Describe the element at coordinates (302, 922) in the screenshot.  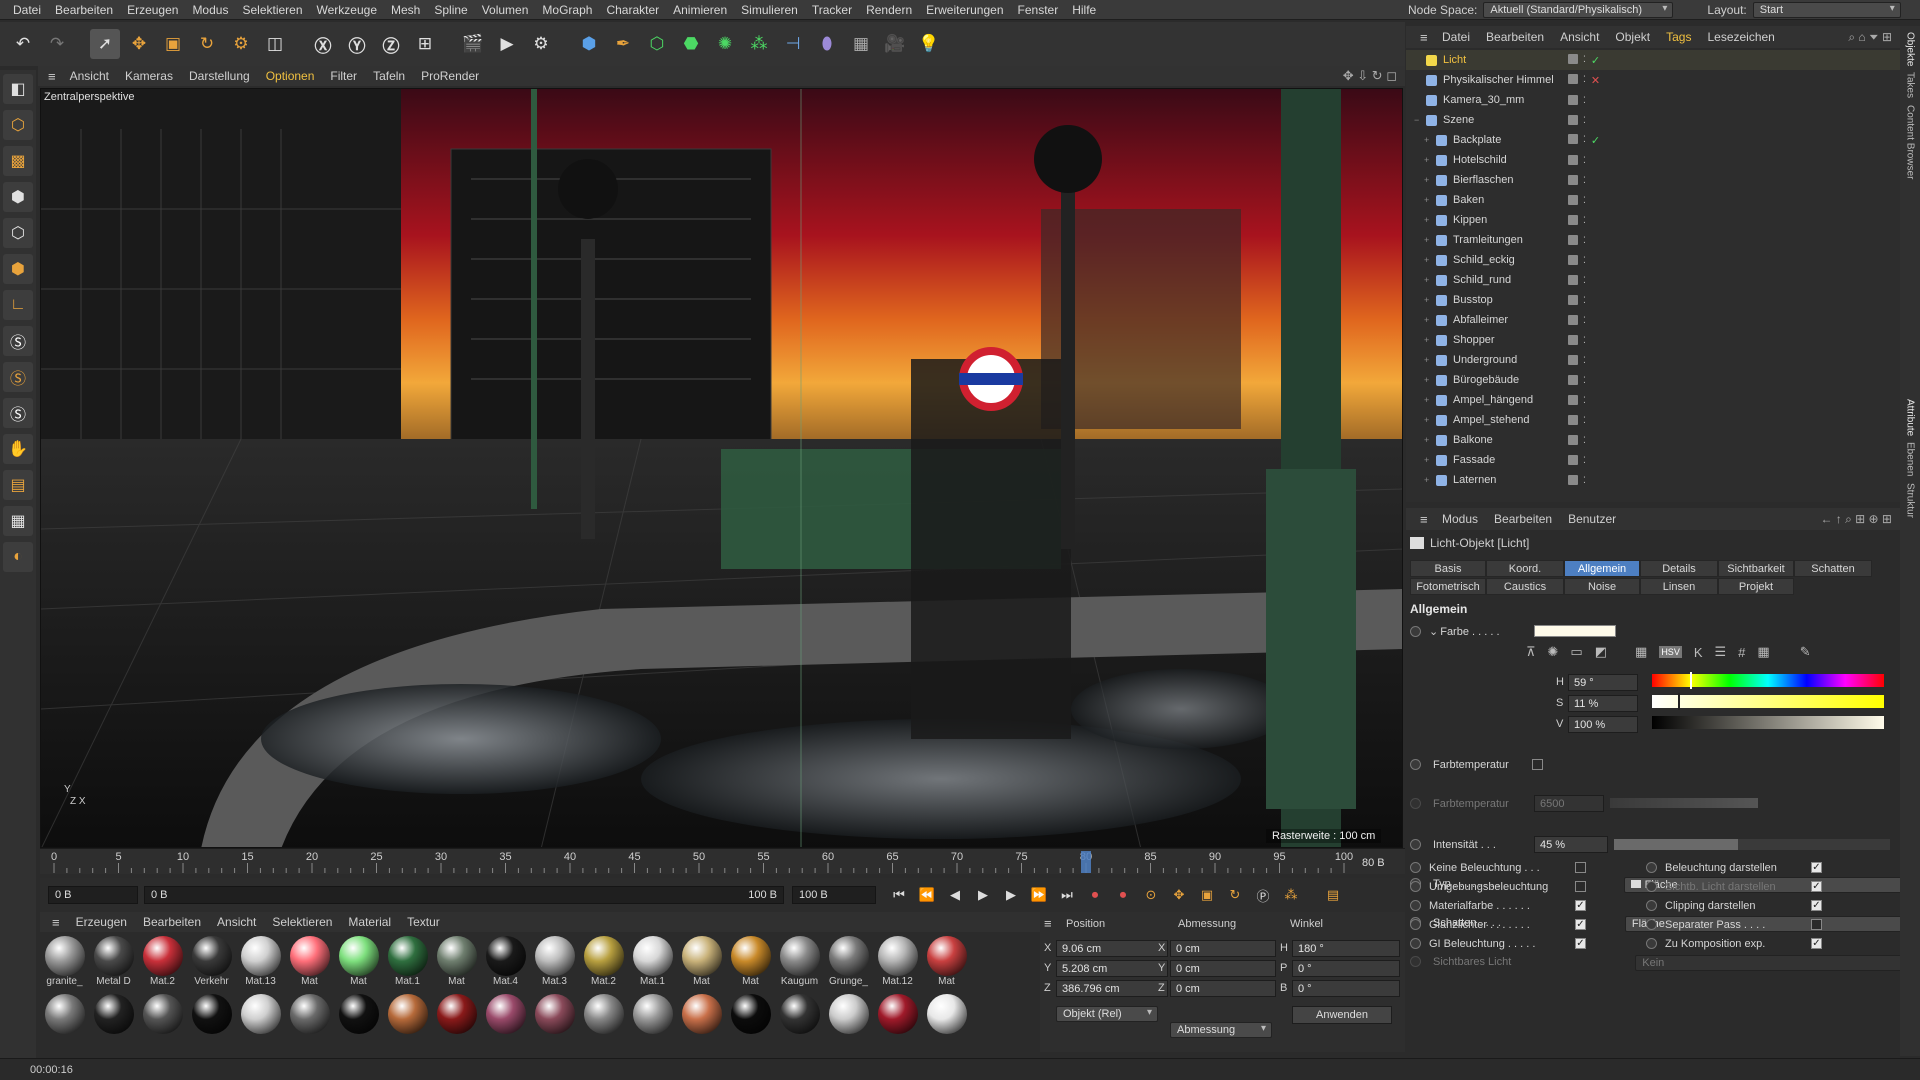
I see `mat-menu-selektieren: Selektieren` at that location.